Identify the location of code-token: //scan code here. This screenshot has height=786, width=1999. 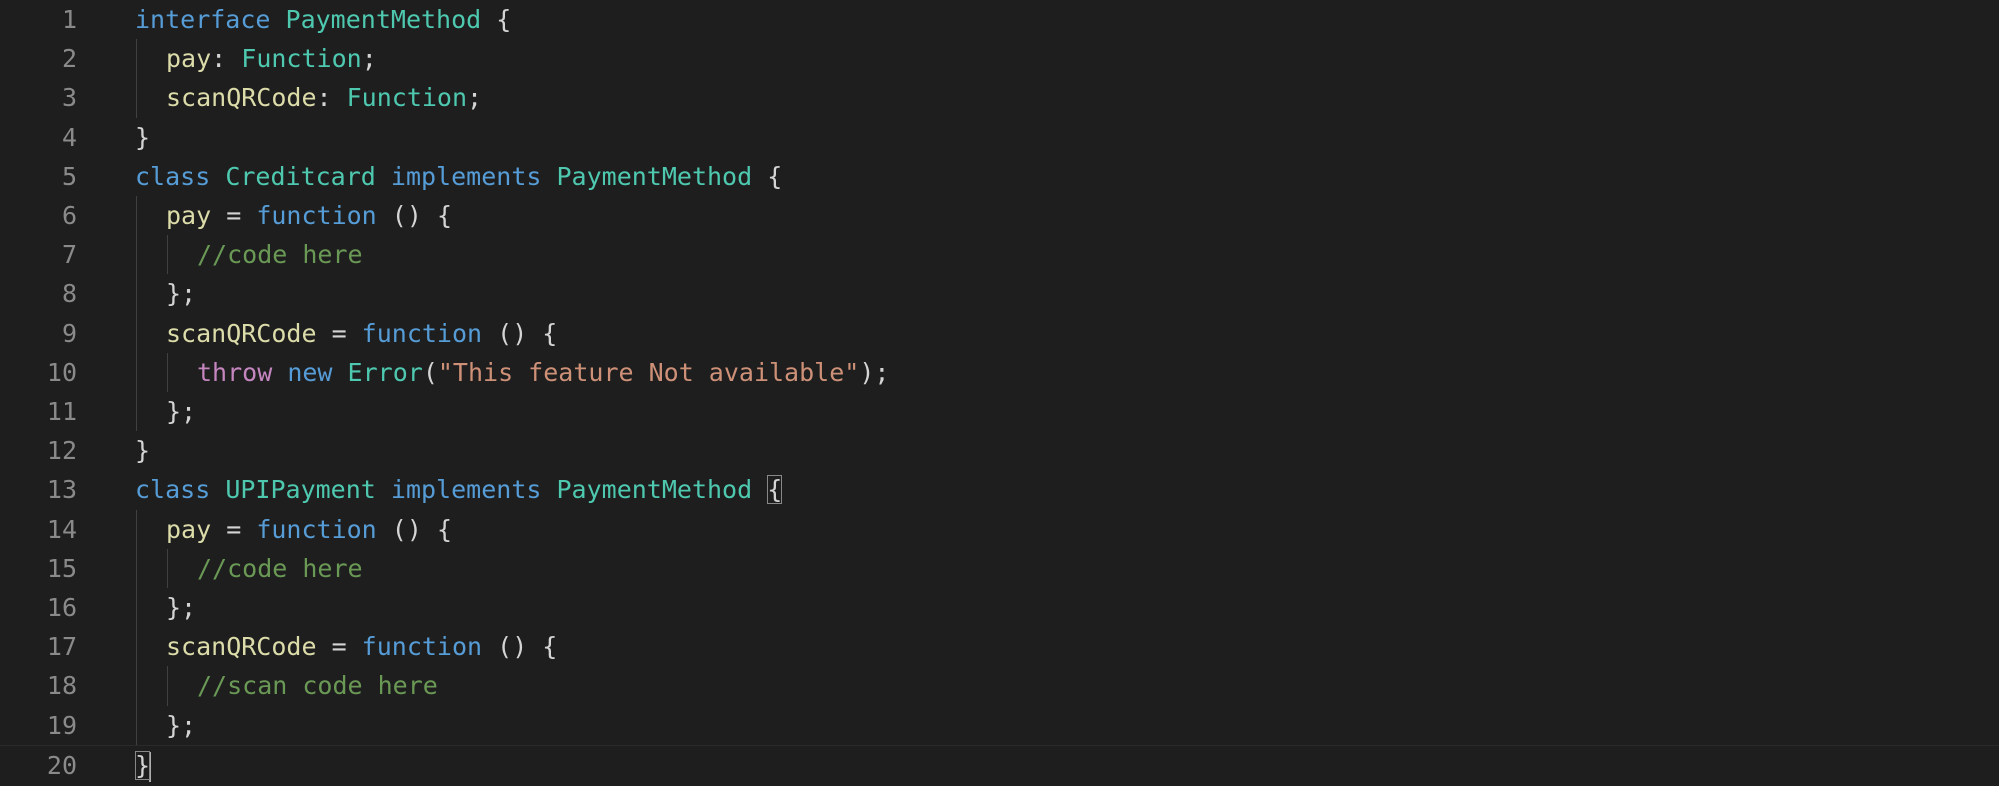
(317, 686).